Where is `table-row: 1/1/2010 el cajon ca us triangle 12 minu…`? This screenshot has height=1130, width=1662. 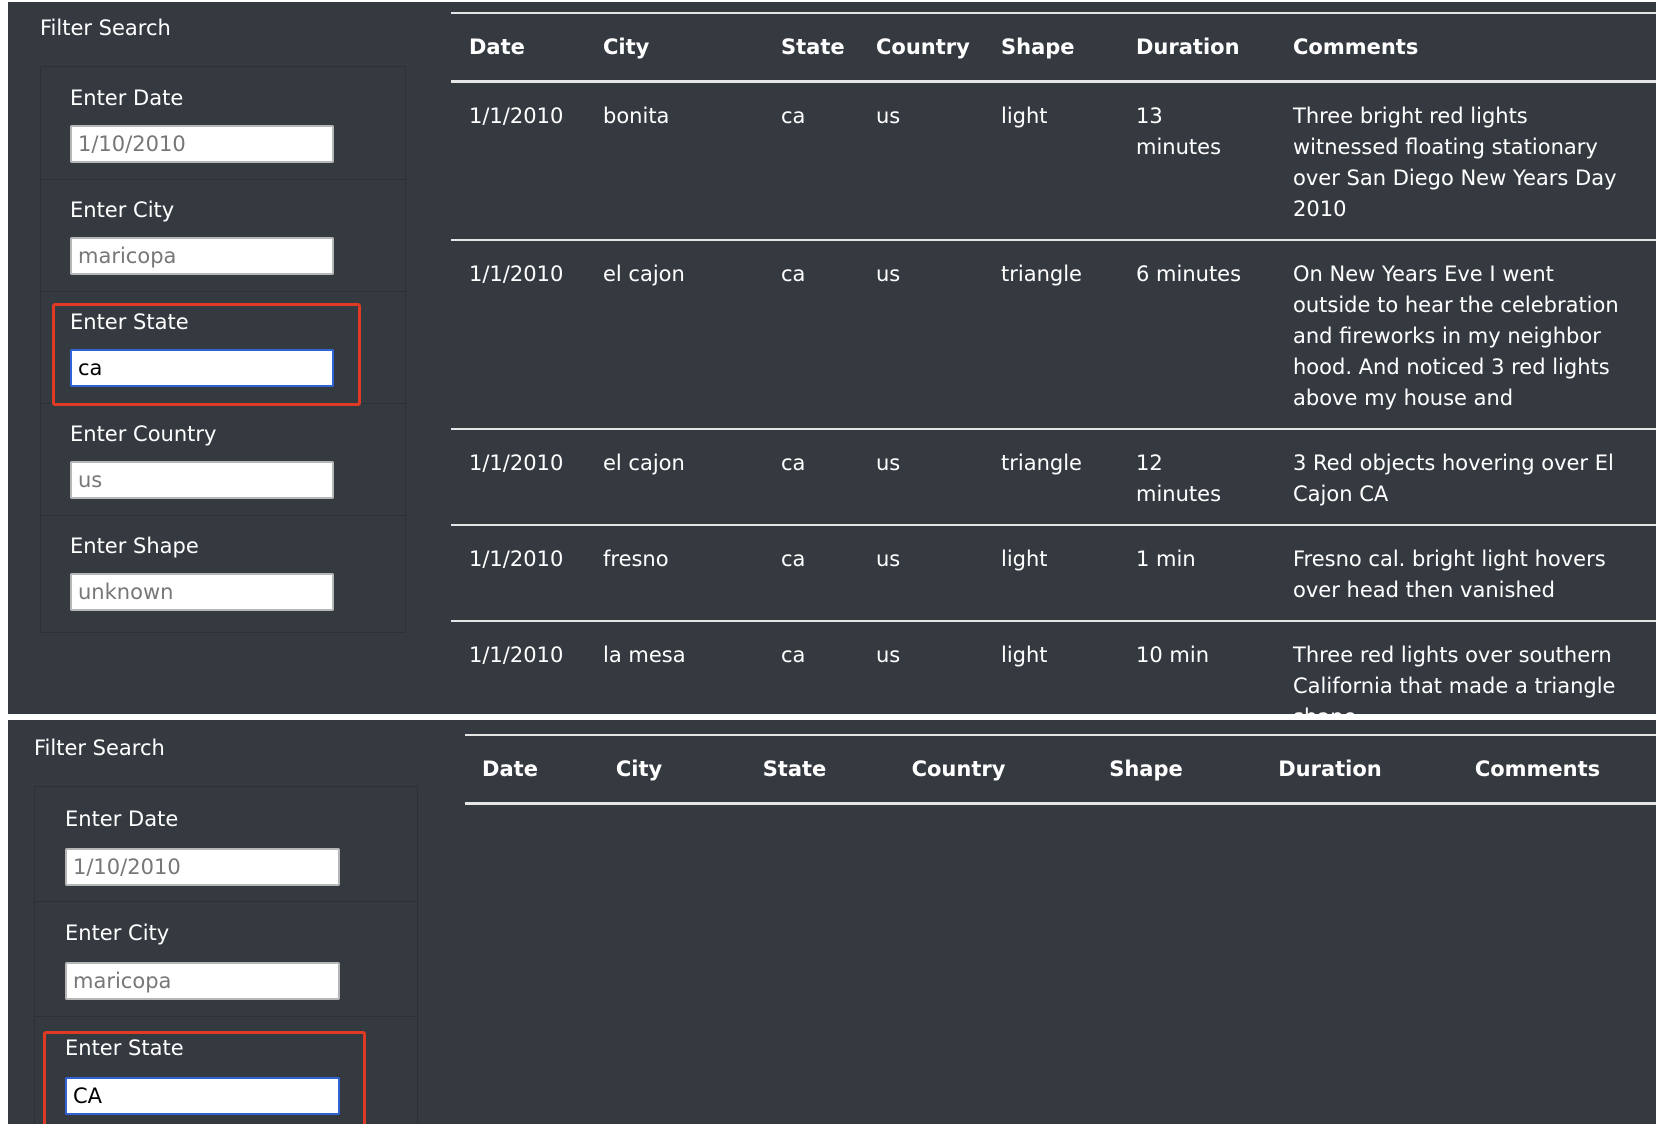
table-row: 1/1/2010 el cajon ca us triangle 12 minu… is located at coordinates (1053, 477).